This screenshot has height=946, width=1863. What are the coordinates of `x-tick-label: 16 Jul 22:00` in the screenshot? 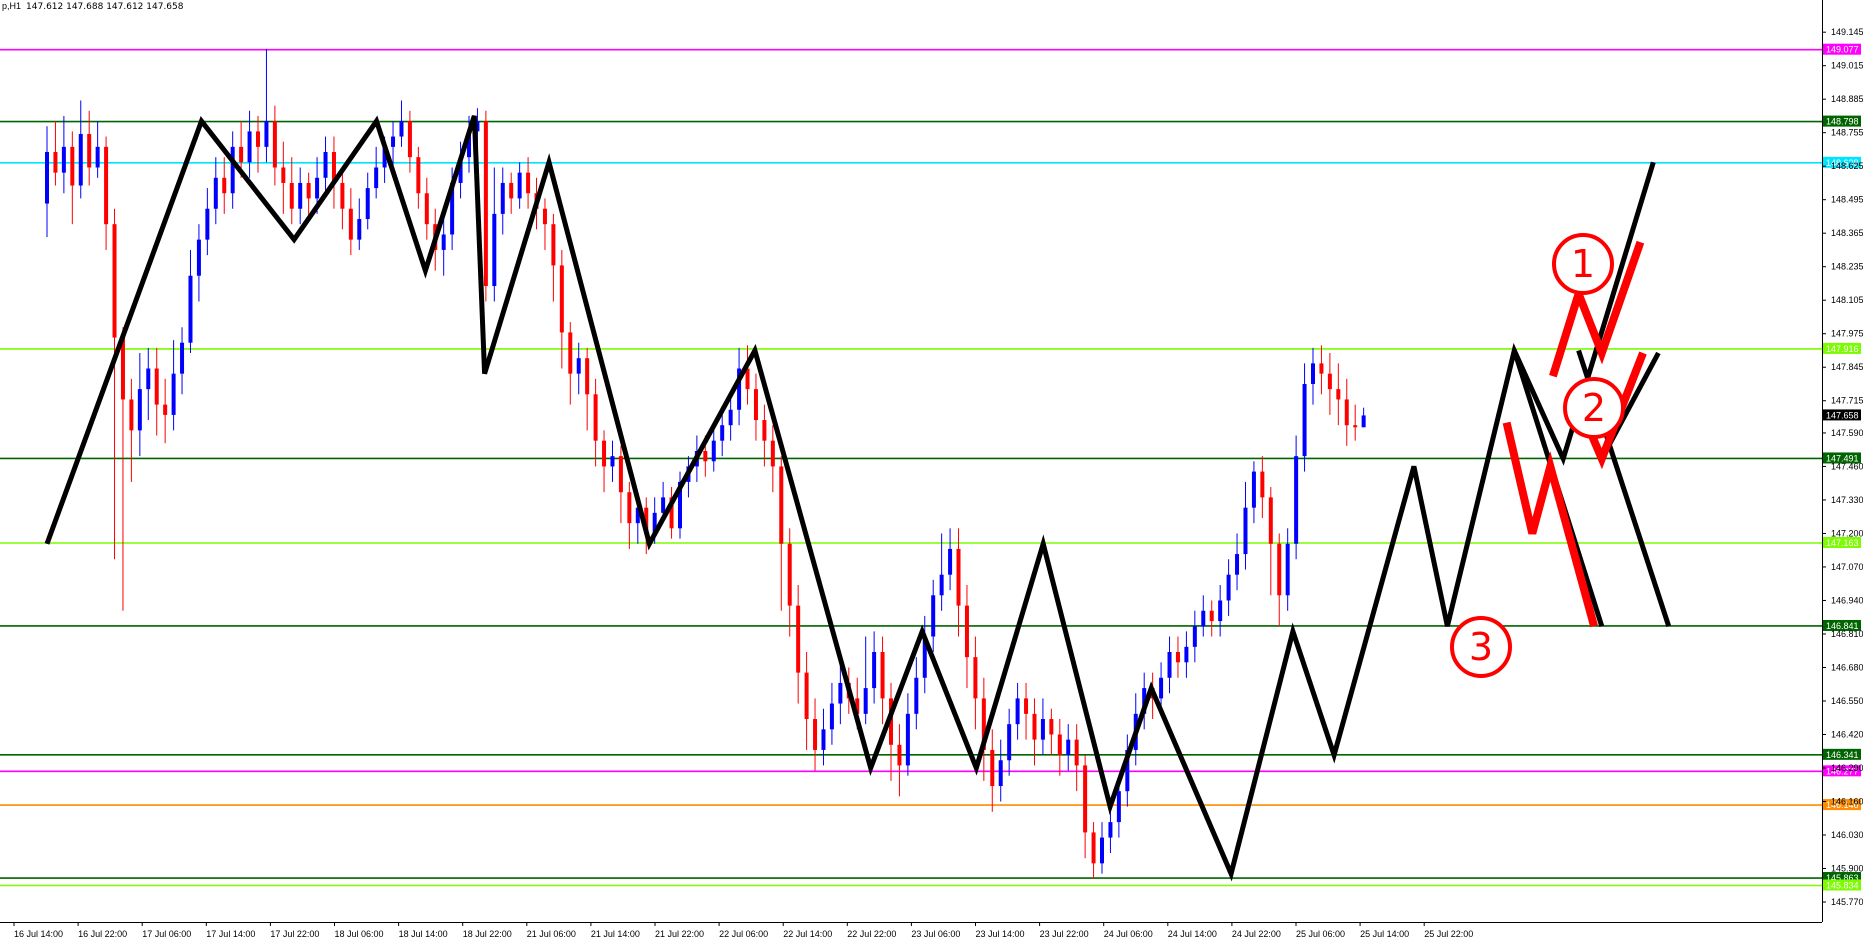 It's located at (102, 934).